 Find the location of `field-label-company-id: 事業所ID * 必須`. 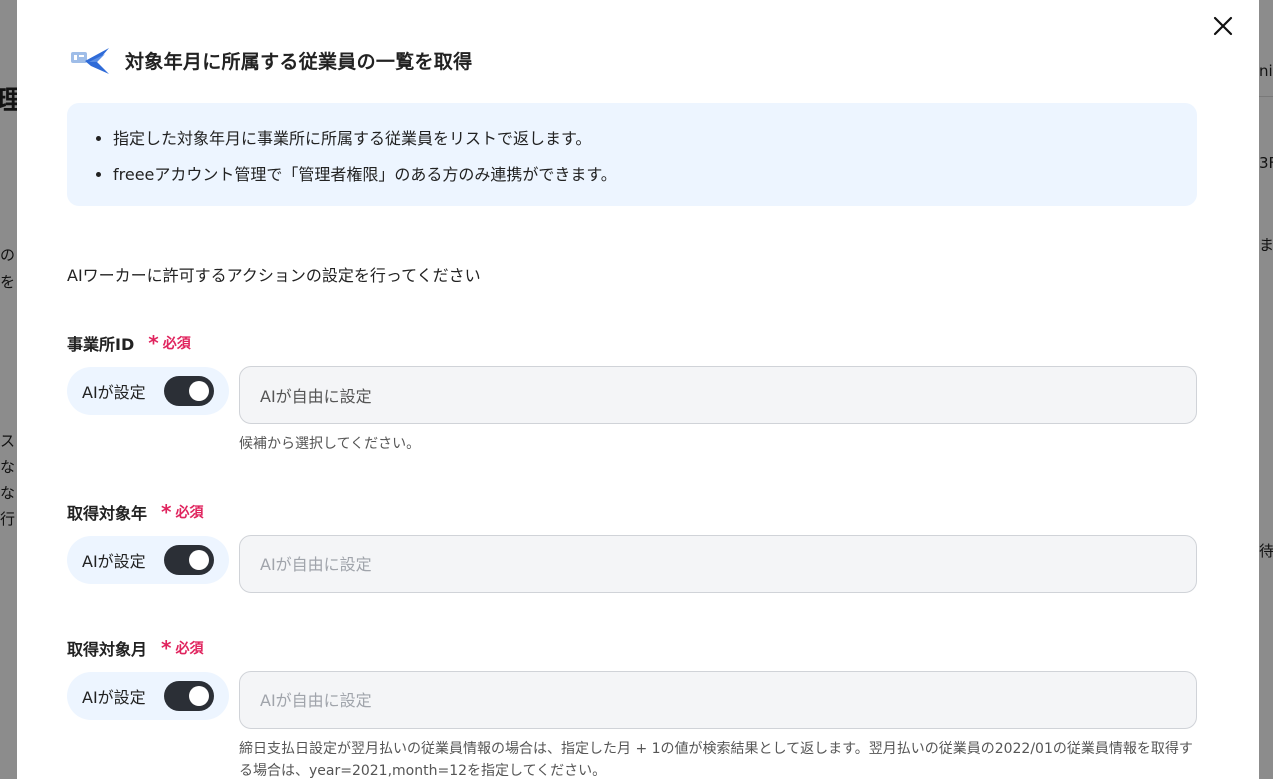

field-label-company-id: 事業所ID * 必須 is located at coordinates (129, 343).